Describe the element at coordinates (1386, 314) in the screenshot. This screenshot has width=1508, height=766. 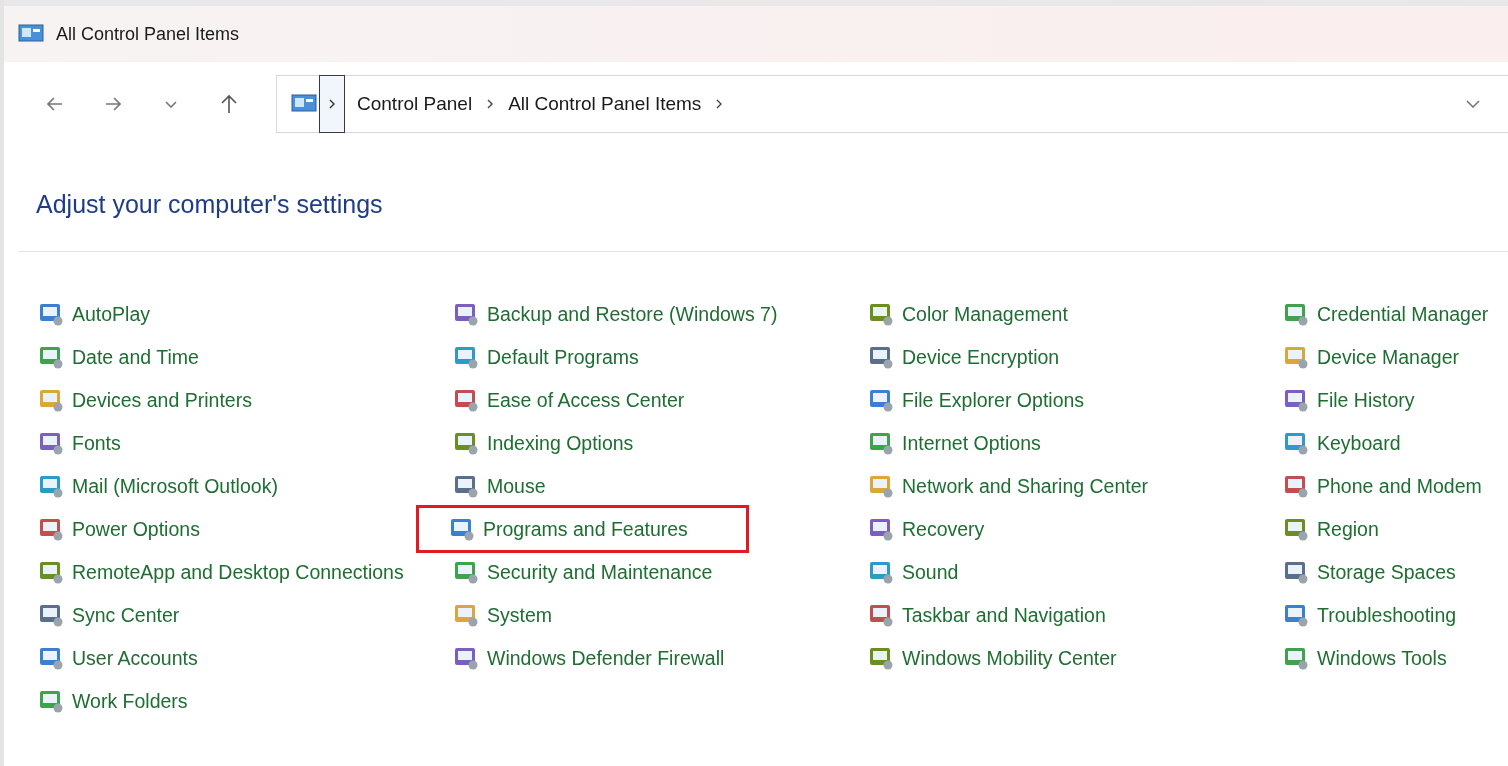
I see `control-panel-link: Credential Manager` at that location.